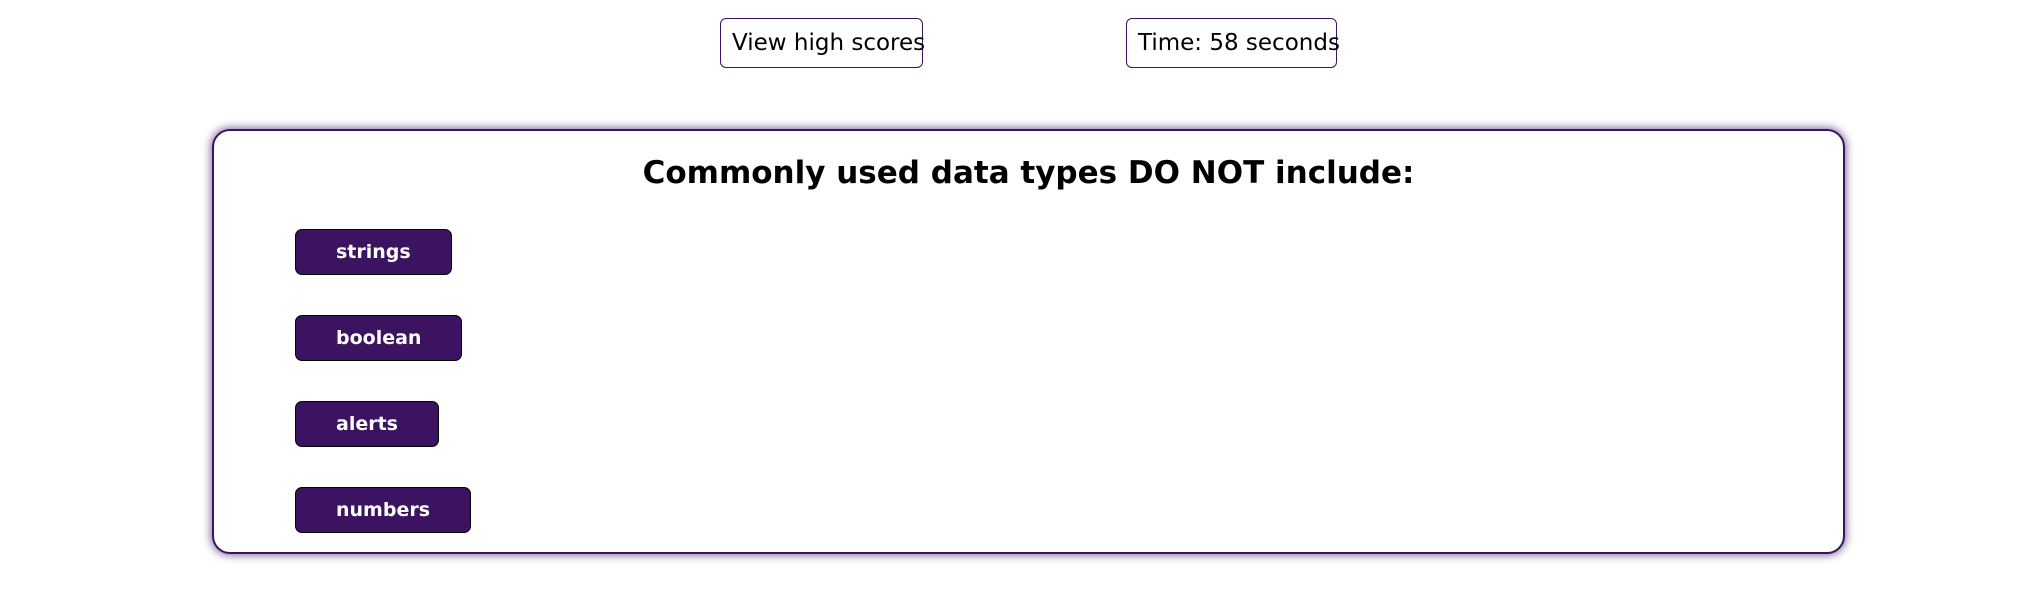  I want to click on answer-button-alerts: alerts, so click(367, 424).